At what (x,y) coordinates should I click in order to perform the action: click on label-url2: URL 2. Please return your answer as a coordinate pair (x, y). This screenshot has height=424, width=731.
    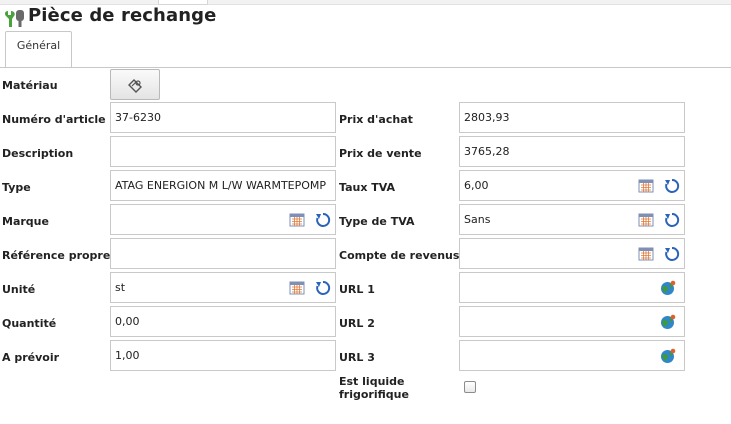
    Looking at the image, I should click on (357, 323).